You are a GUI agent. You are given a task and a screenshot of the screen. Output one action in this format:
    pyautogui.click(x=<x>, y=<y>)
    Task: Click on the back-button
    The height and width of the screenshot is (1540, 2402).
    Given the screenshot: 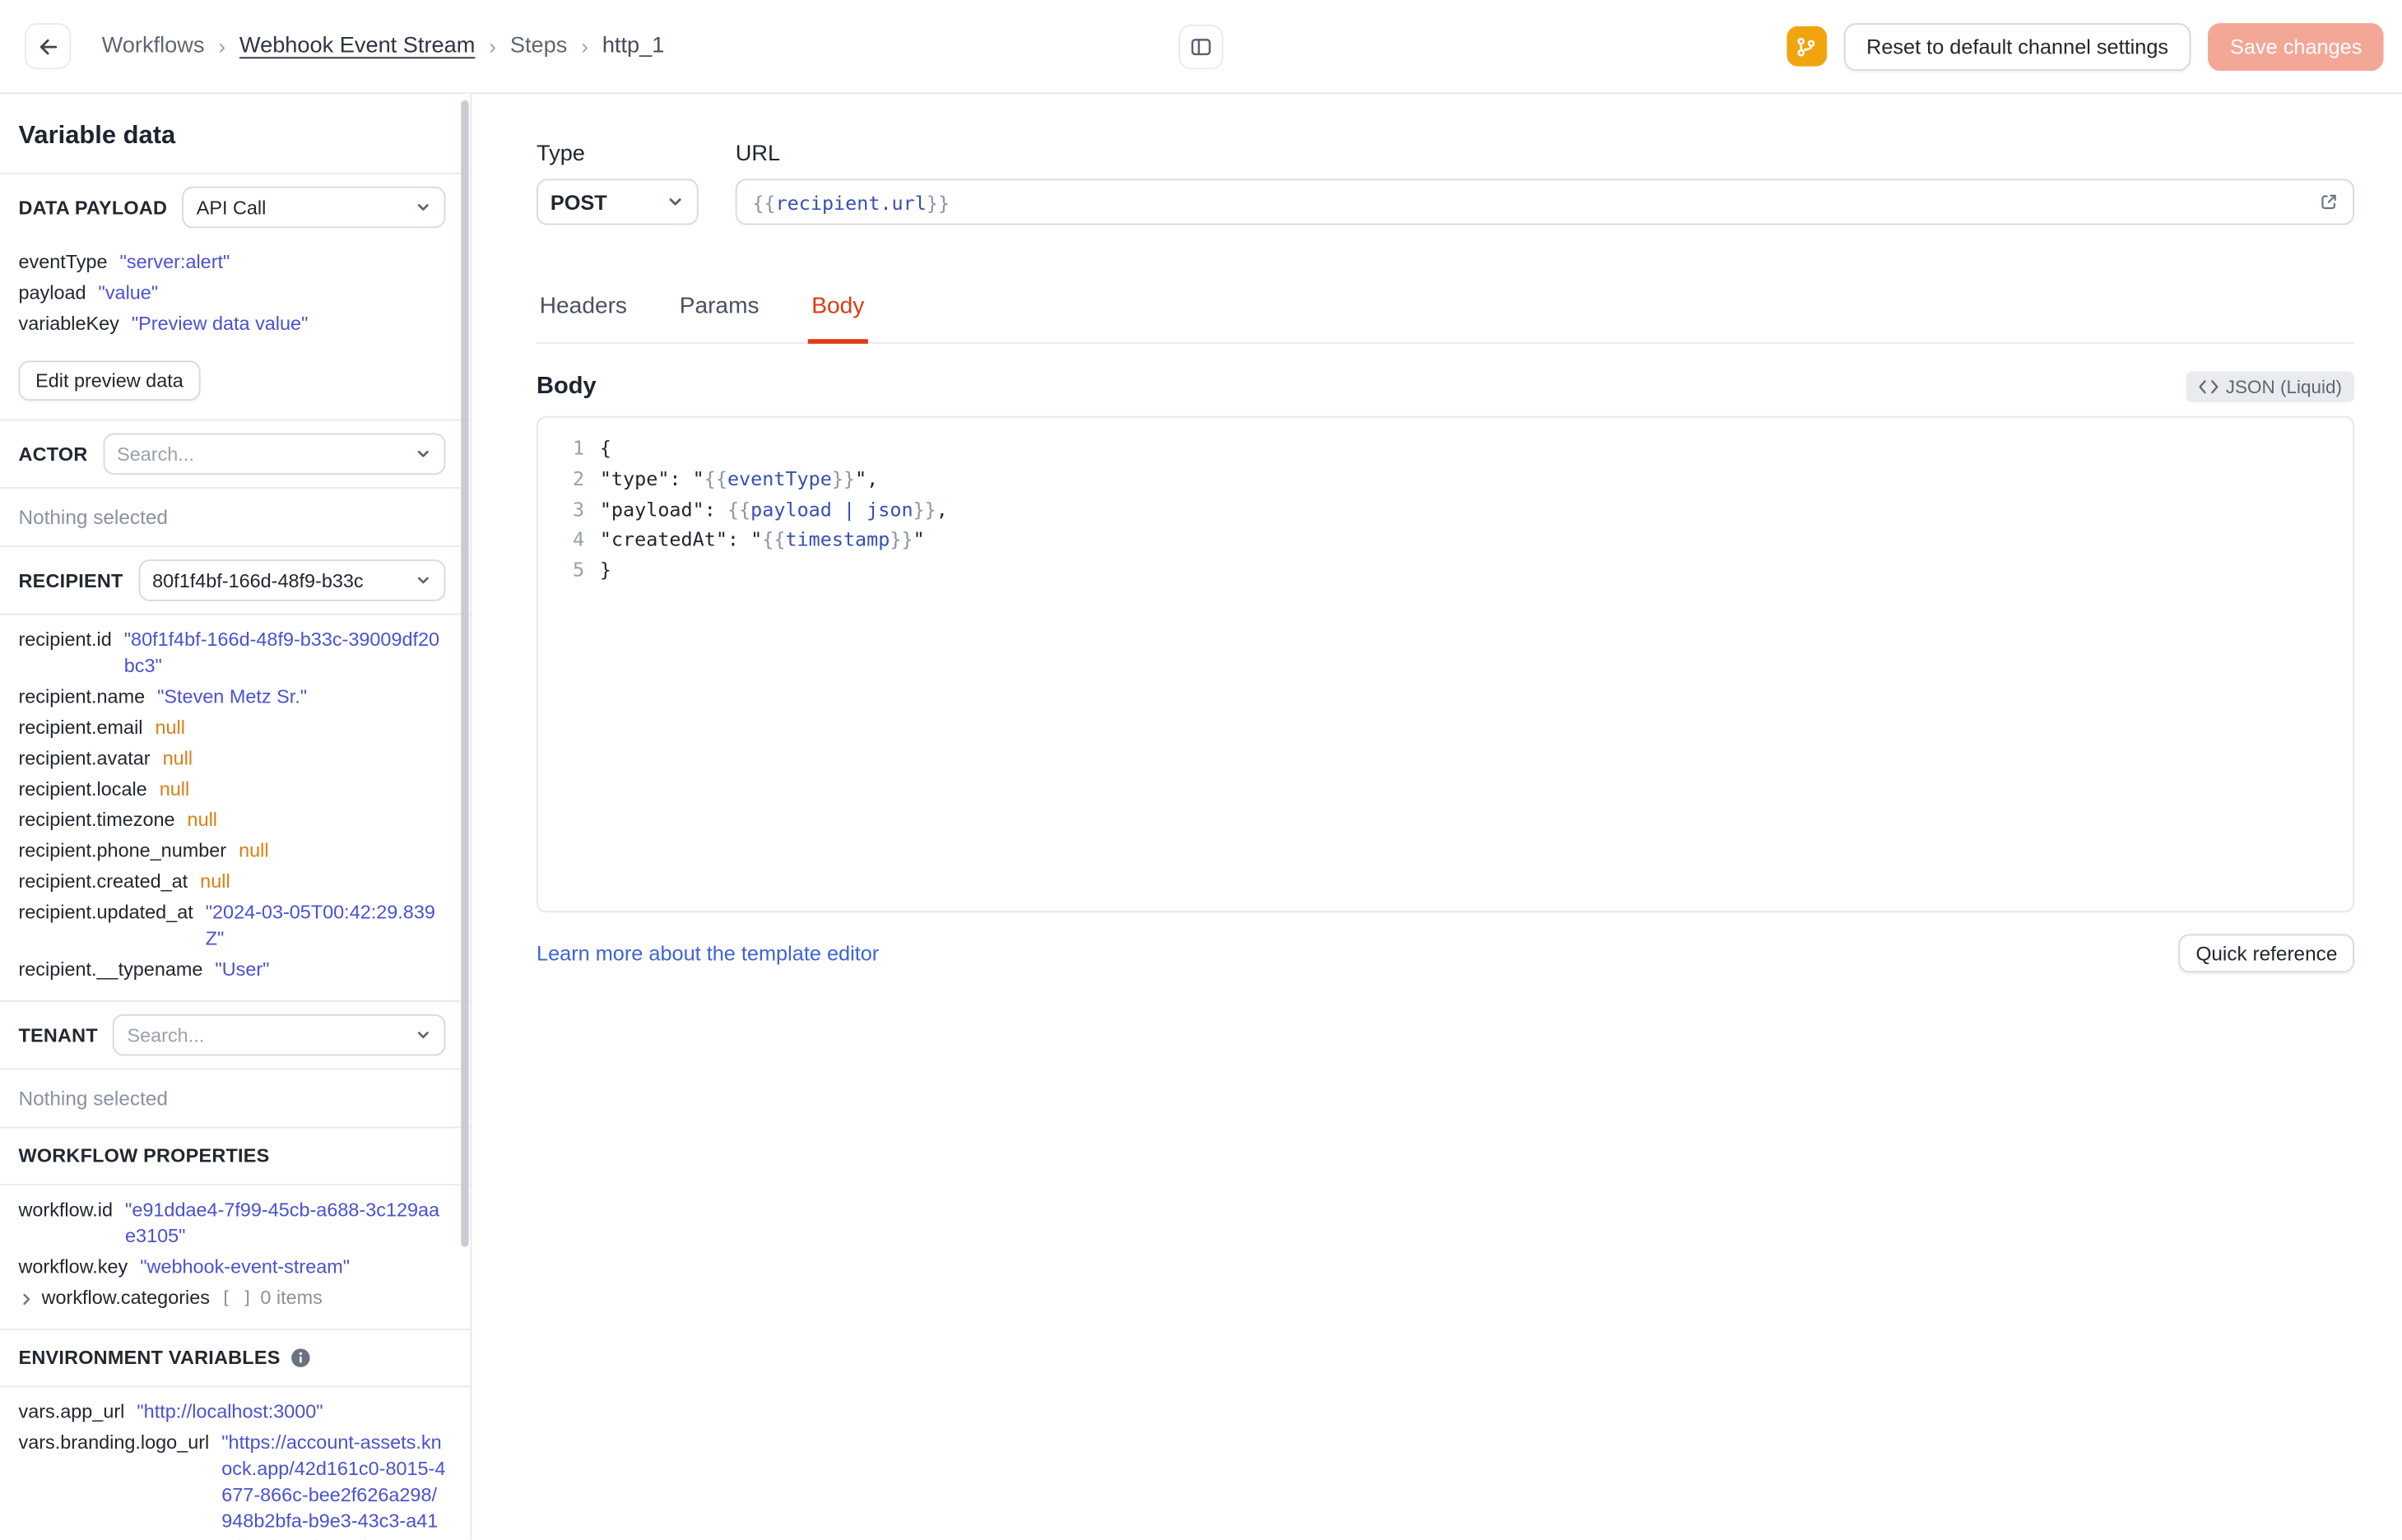 What is the action you would take?
    pyautogui.click(x=48, y=46)
    